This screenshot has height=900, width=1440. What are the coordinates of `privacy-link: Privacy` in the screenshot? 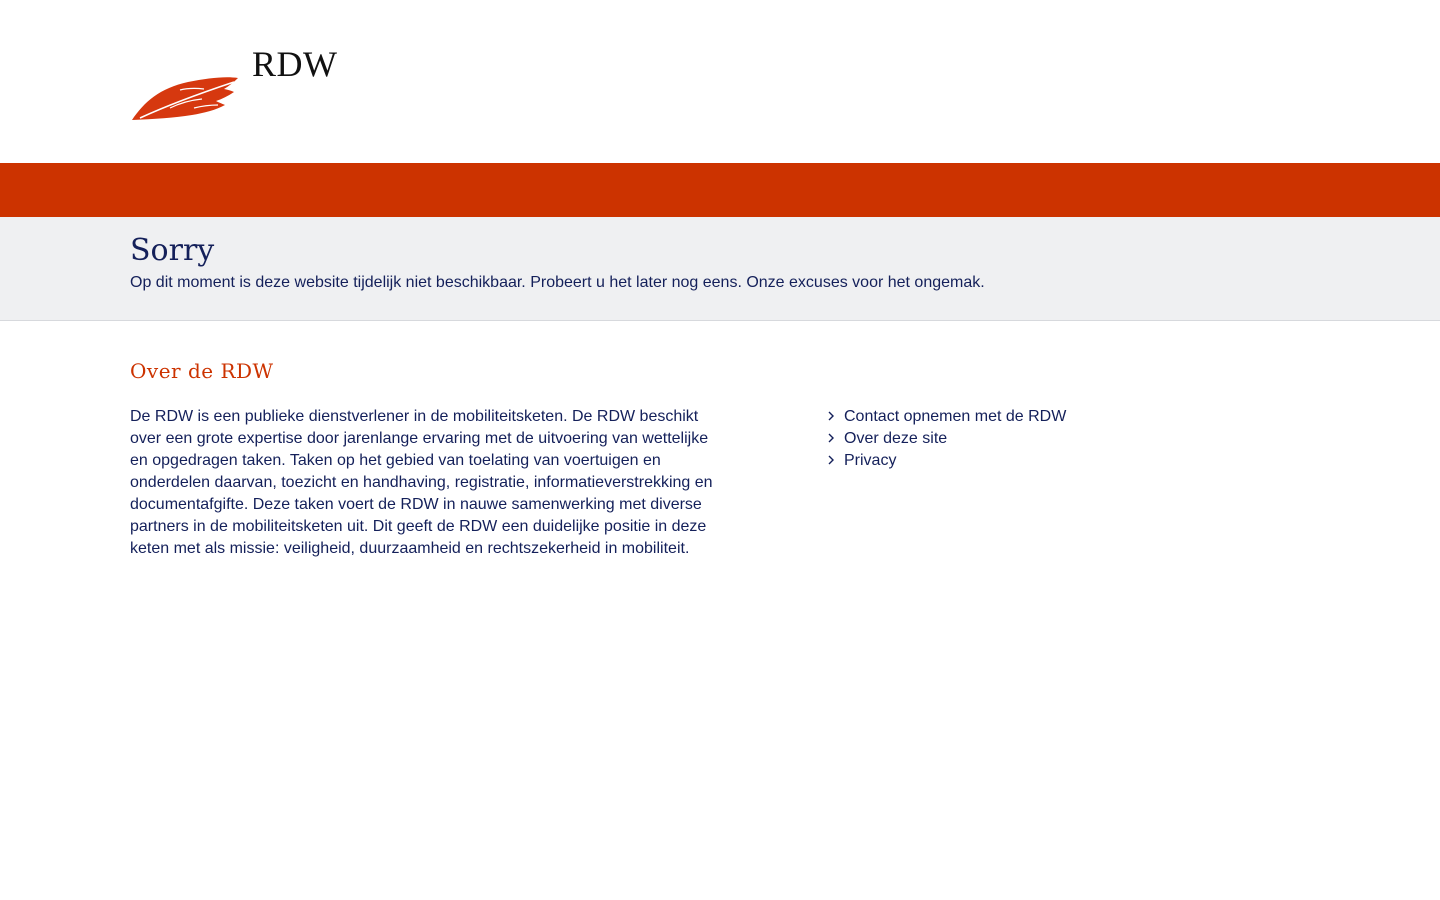 It's located at (870, 461).